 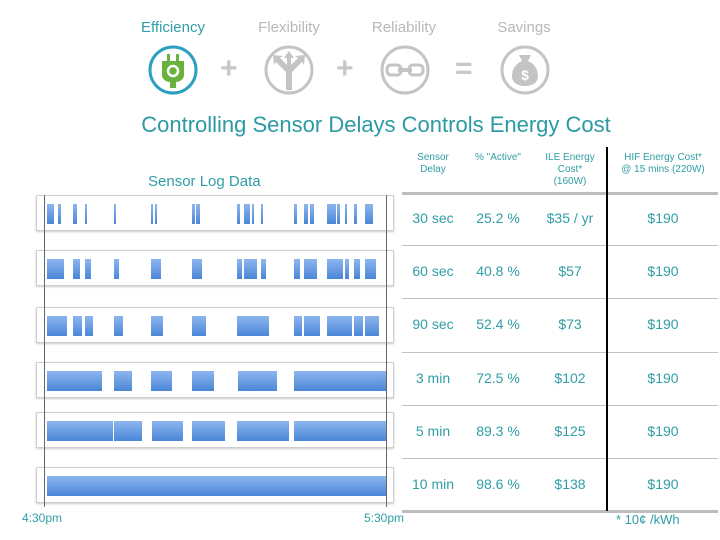 I want to click on pillar-label-flexibility: Flexibility, so click(x=289, y=27).